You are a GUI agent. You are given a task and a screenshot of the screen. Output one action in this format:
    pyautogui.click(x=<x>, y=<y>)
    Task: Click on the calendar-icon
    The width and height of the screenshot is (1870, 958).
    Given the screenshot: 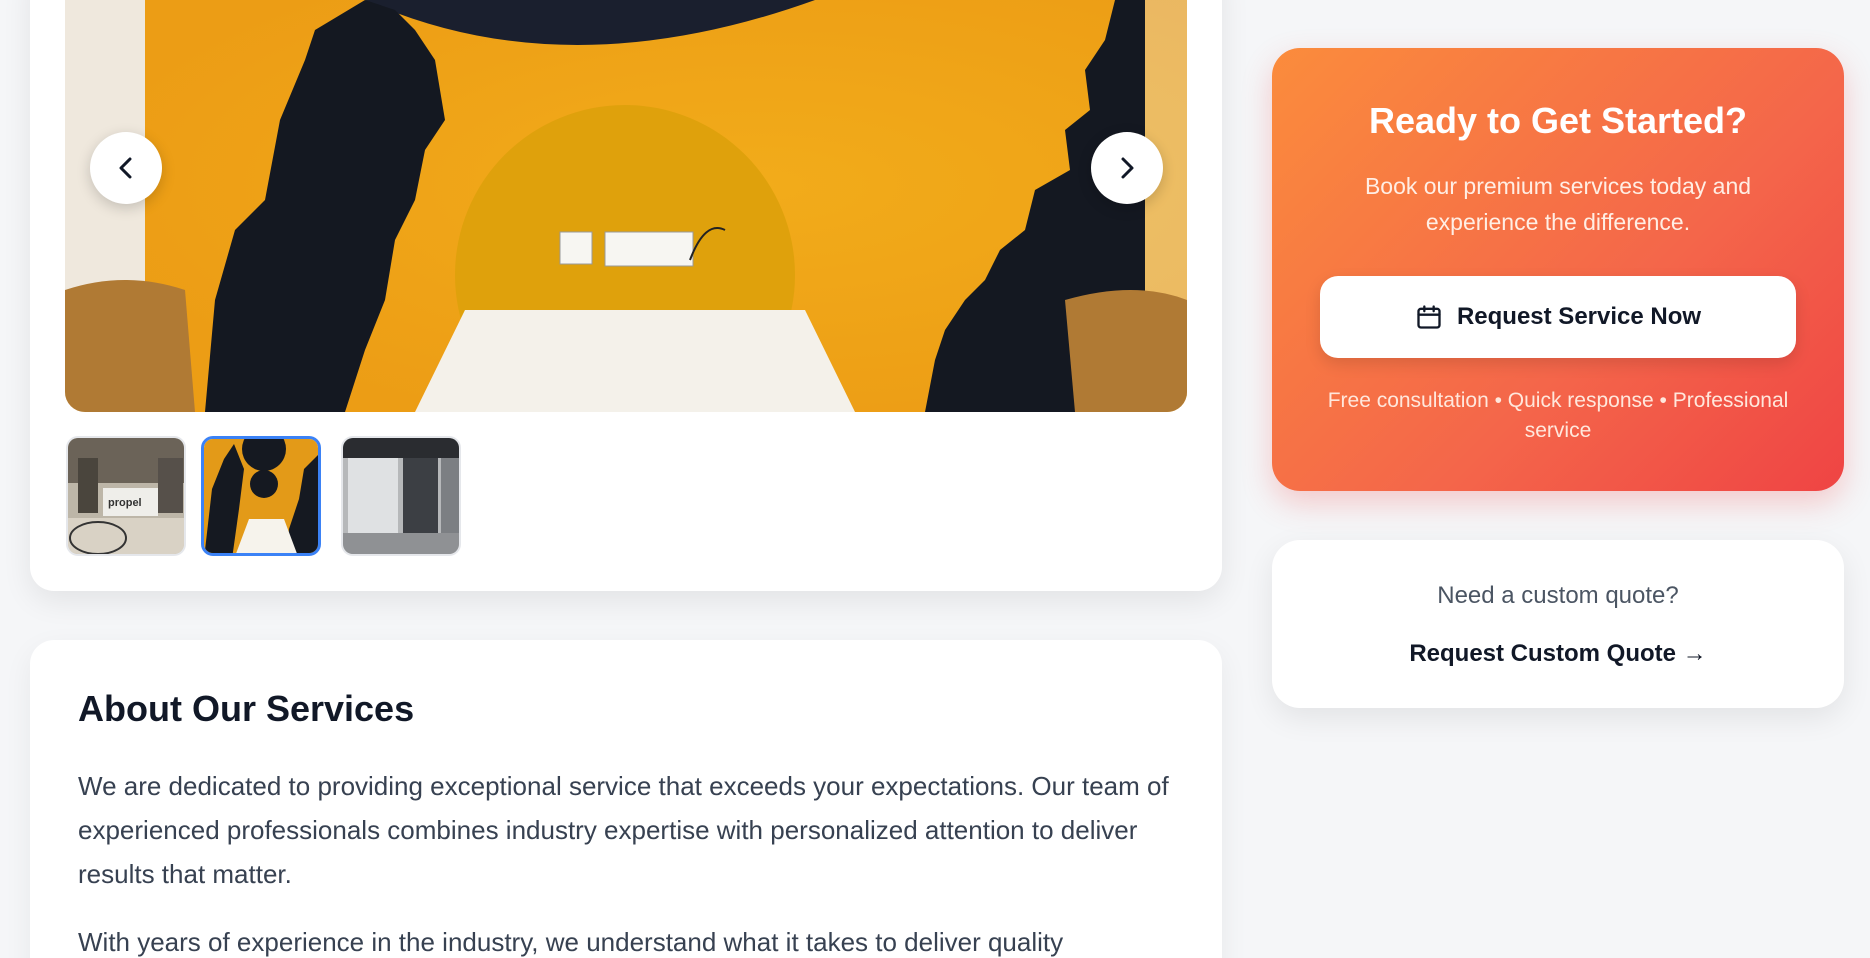 What is the action you would take?
    pyautogui.click(x=1429, y=317)
    